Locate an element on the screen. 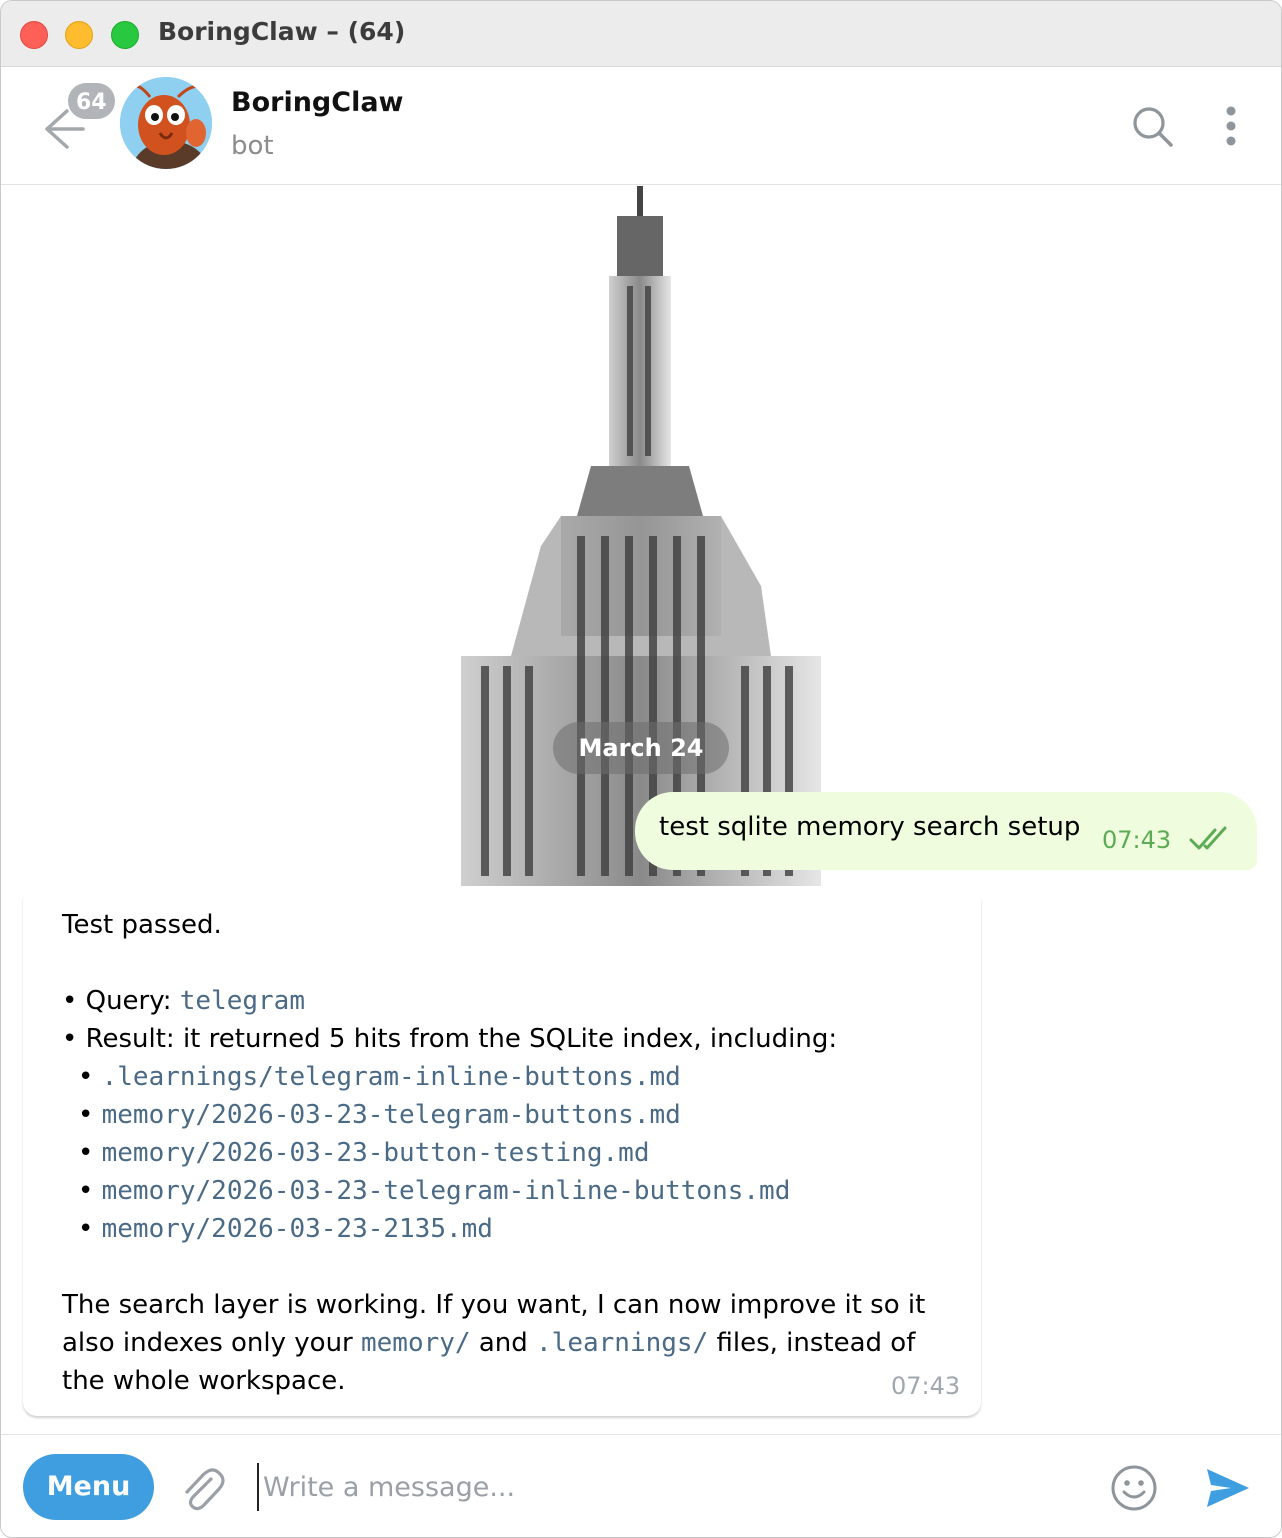  message-intro: Test passed. is located at coordinates (142, 925).